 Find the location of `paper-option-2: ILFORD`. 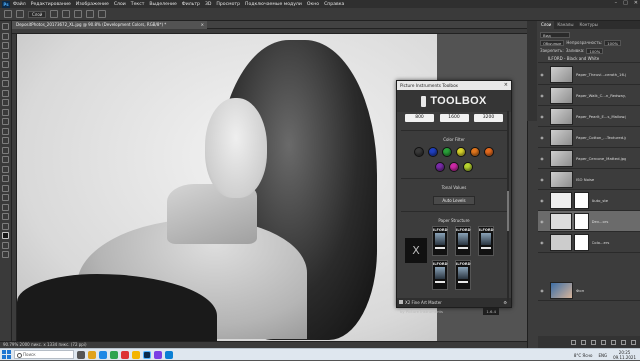

paper-option-2: ILFORD is located at coordinates (463, 241).